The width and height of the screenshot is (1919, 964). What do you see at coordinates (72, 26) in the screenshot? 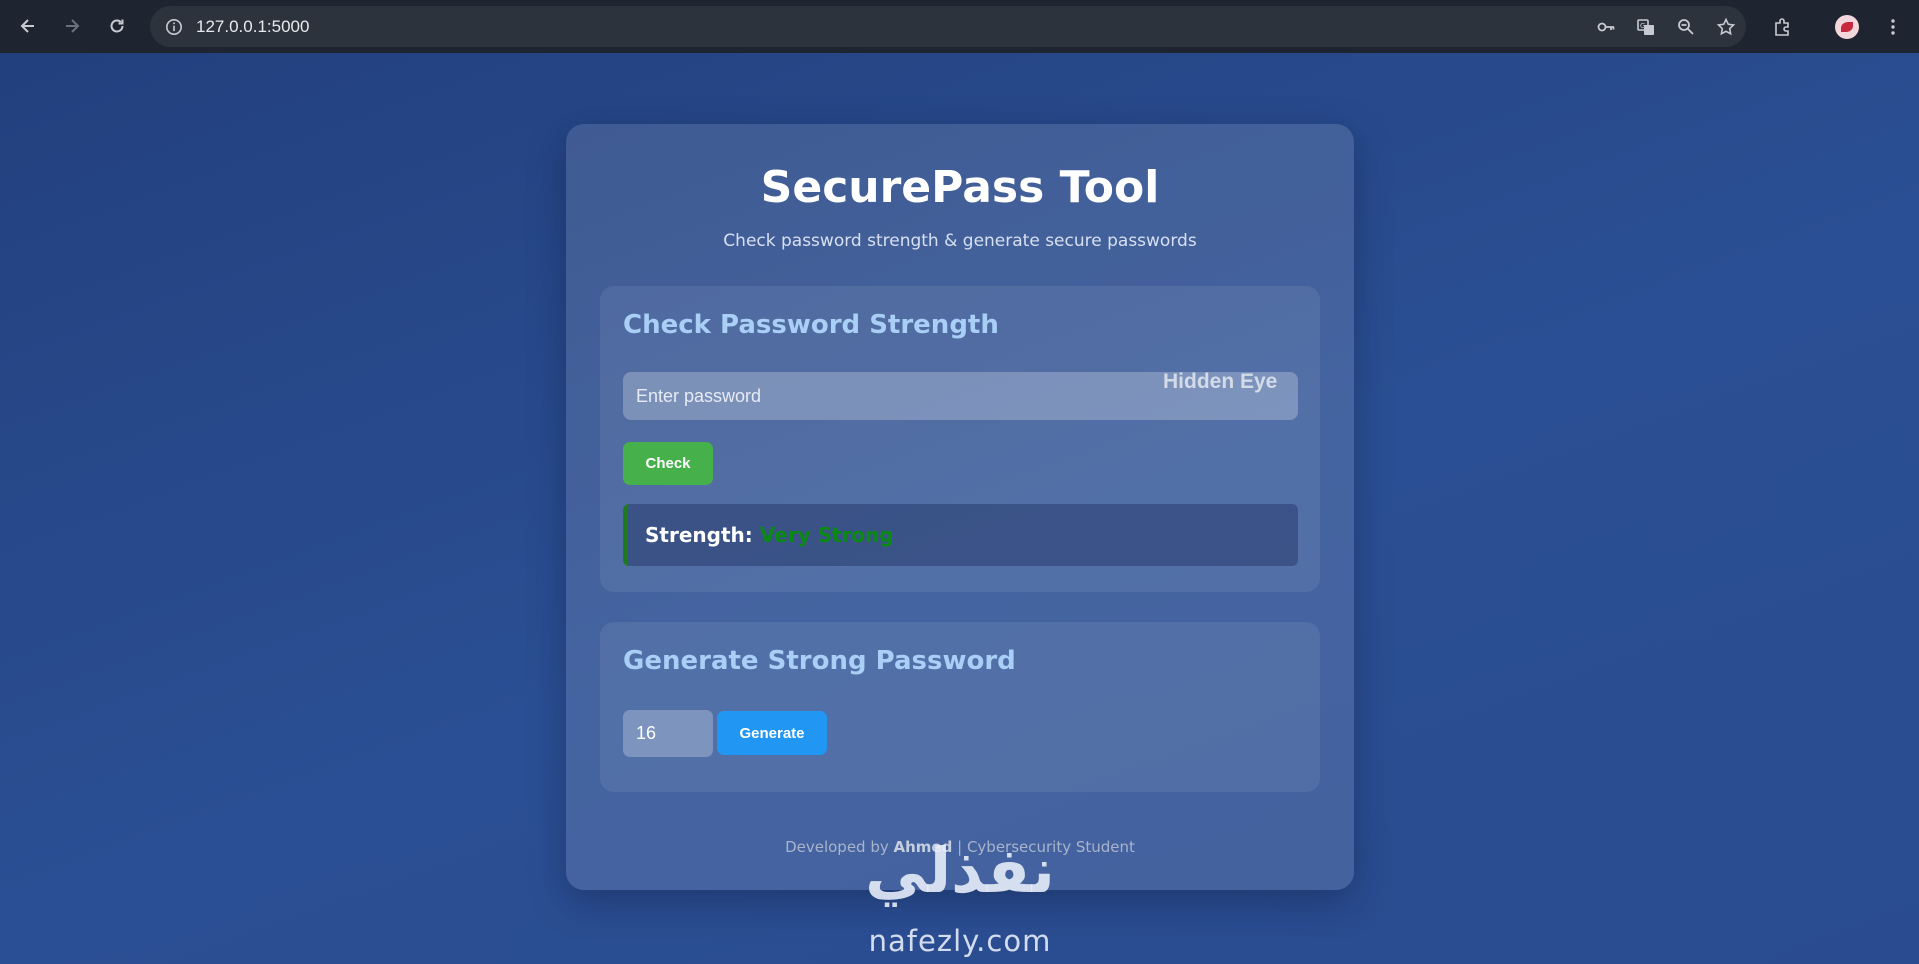
I see `forward-icon` at bounding box center [72, 26].